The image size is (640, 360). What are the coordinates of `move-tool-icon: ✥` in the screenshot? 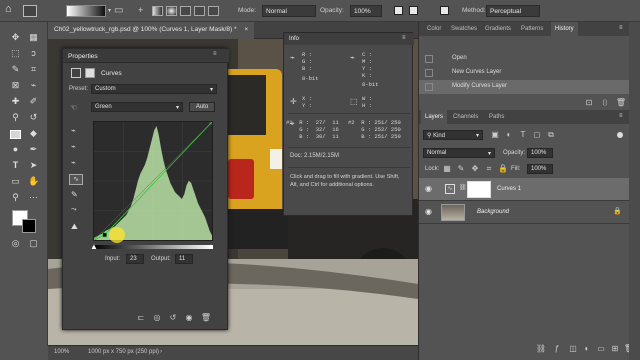 It's located at (15, 37).